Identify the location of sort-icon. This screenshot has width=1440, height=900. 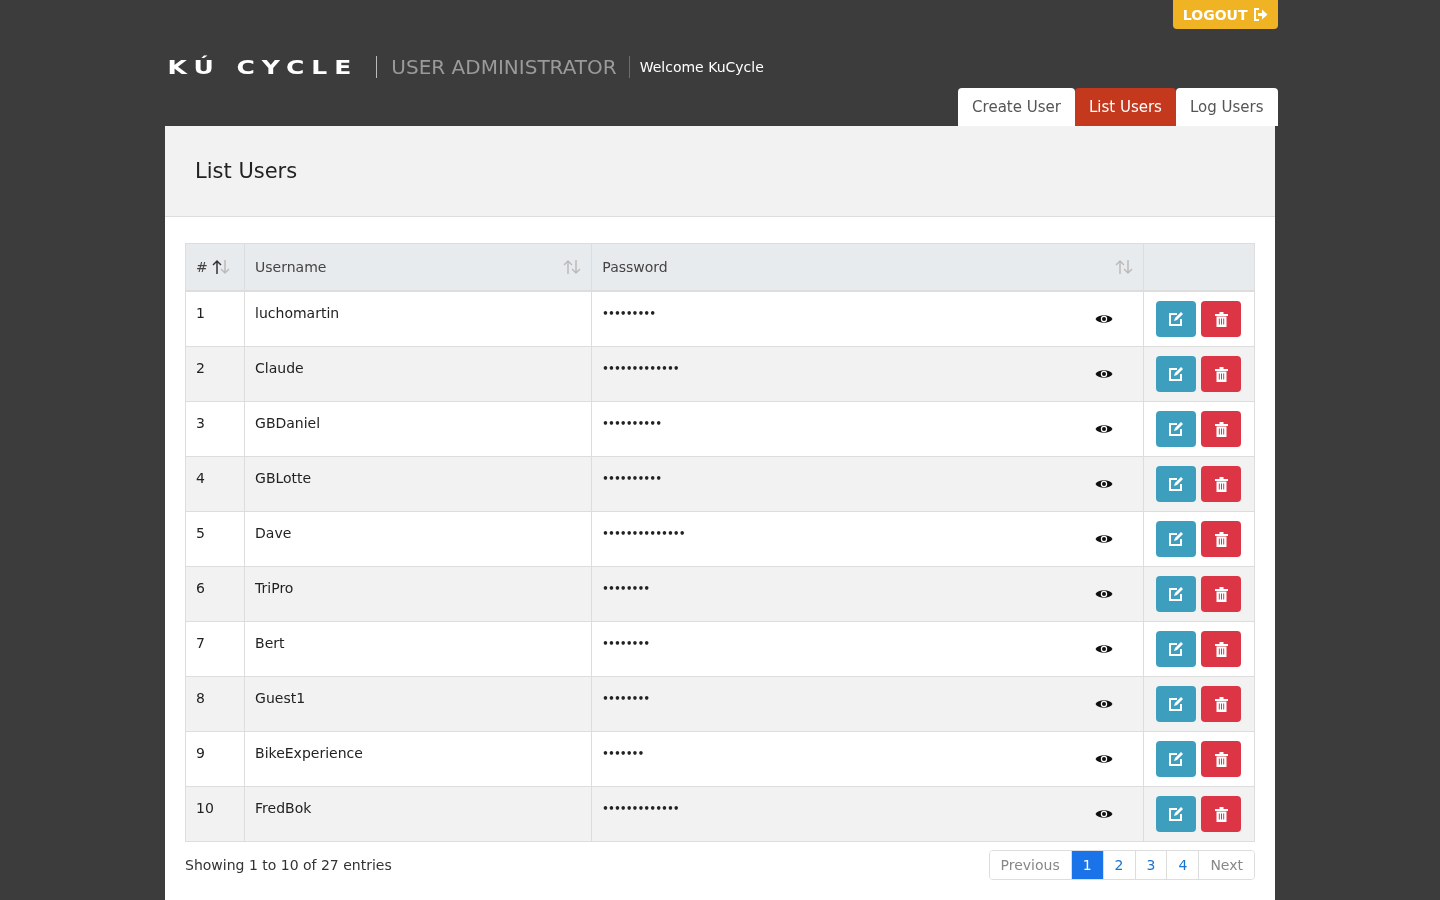
(220, 267).